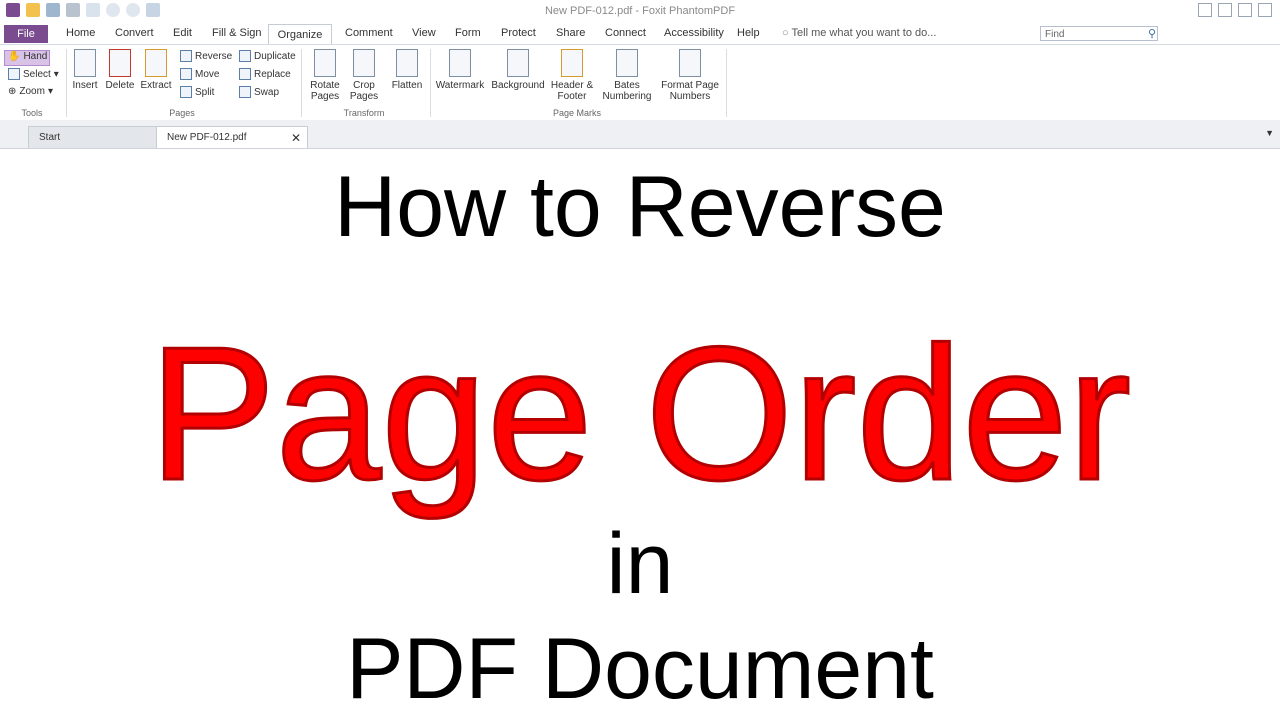 The image size is (1280, 720). Describe the element at coordinates (627, 63) in the screenshot. I see `bates-icon` at that location.